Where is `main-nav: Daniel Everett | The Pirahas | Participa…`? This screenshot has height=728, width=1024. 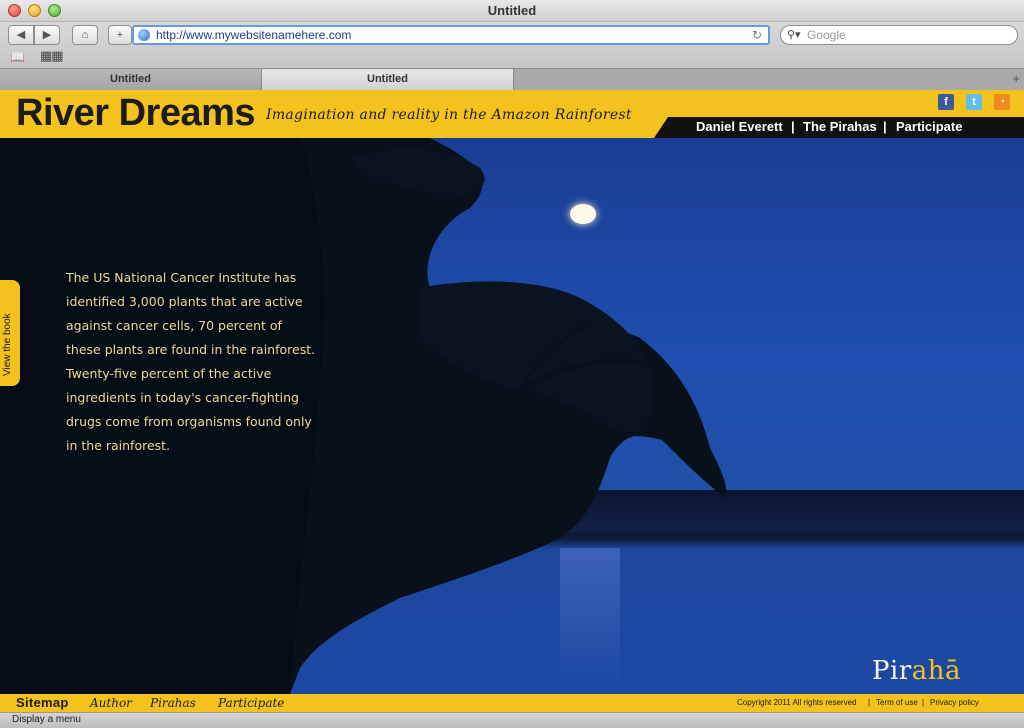
main-nav: Daniel Everett | The Pirahas | Participa… is located at coordinates (839, 127).